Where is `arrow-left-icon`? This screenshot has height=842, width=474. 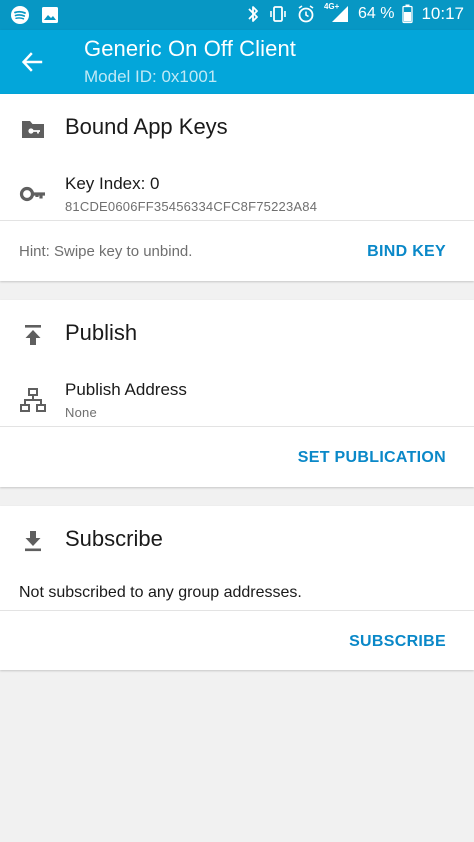
arrow-left-icon is located at coordinates (32, 62).